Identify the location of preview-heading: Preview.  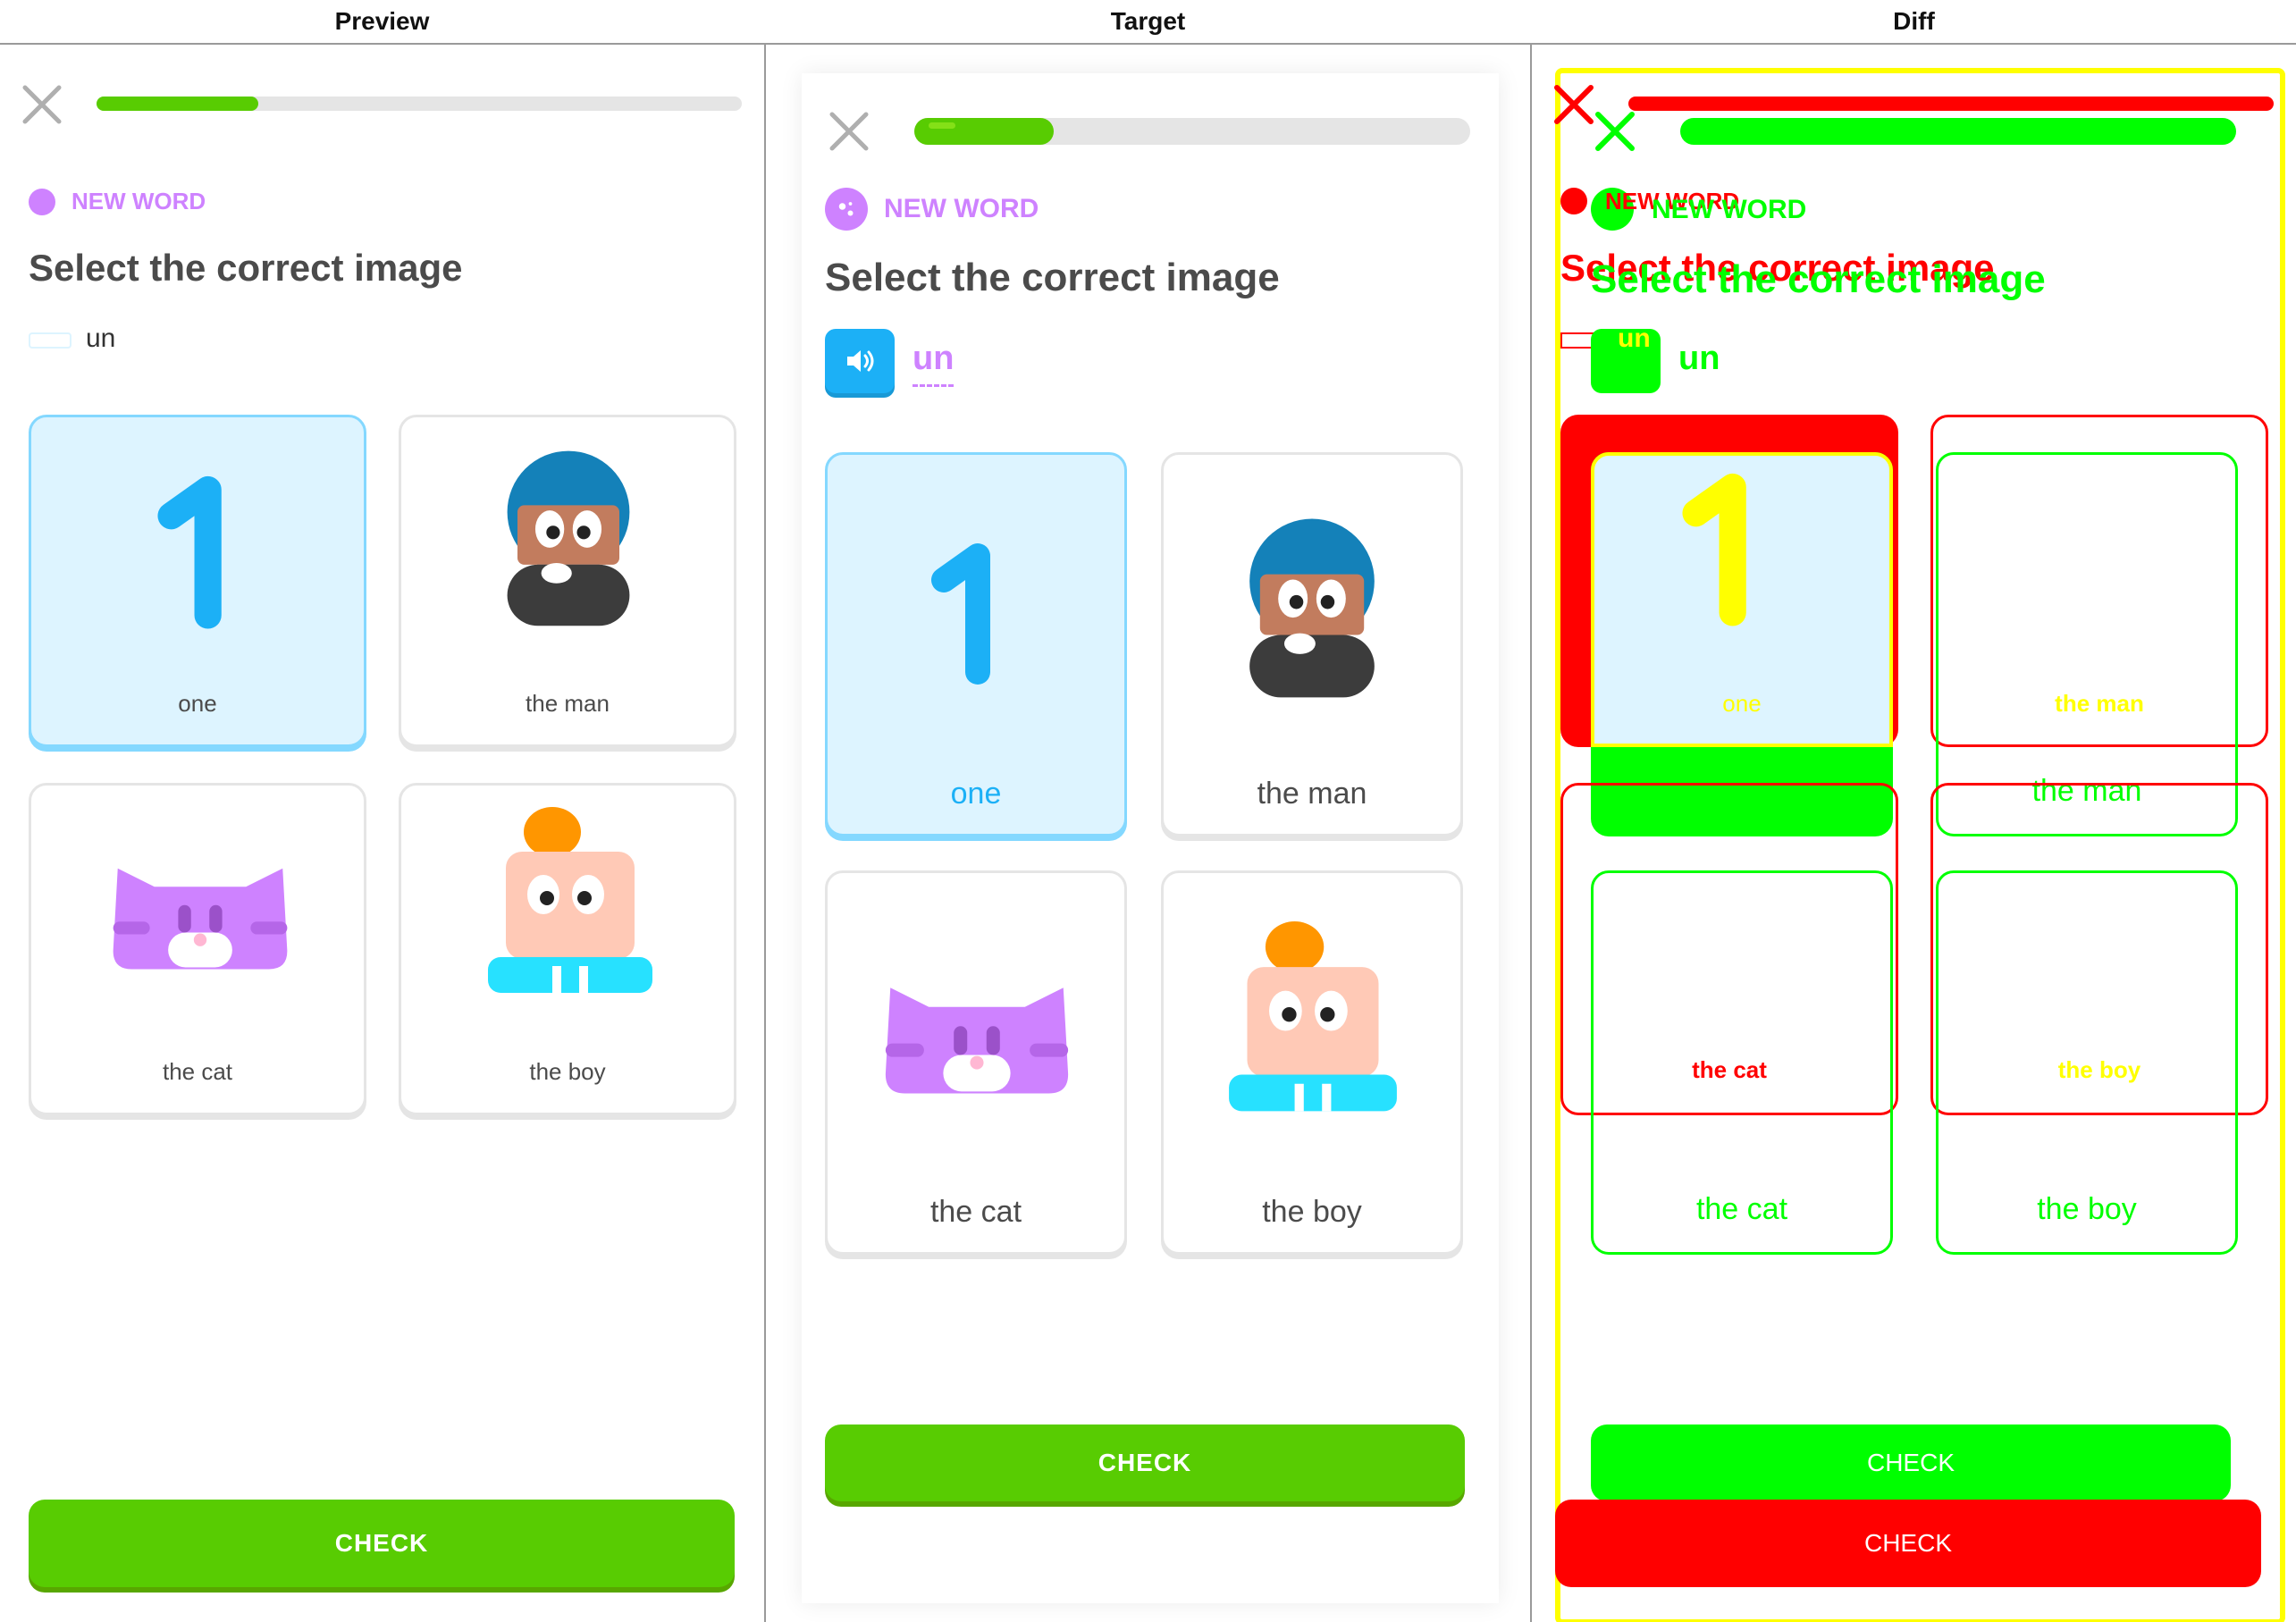
(382, 21).